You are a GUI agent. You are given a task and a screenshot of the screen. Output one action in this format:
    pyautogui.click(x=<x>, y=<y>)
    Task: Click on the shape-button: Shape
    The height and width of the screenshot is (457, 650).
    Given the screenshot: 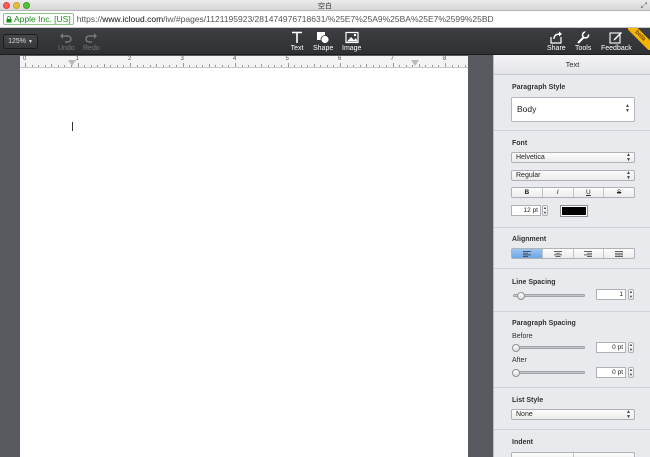 What is the action you would take?
    pyautogui.click(x=323, y=41)
    